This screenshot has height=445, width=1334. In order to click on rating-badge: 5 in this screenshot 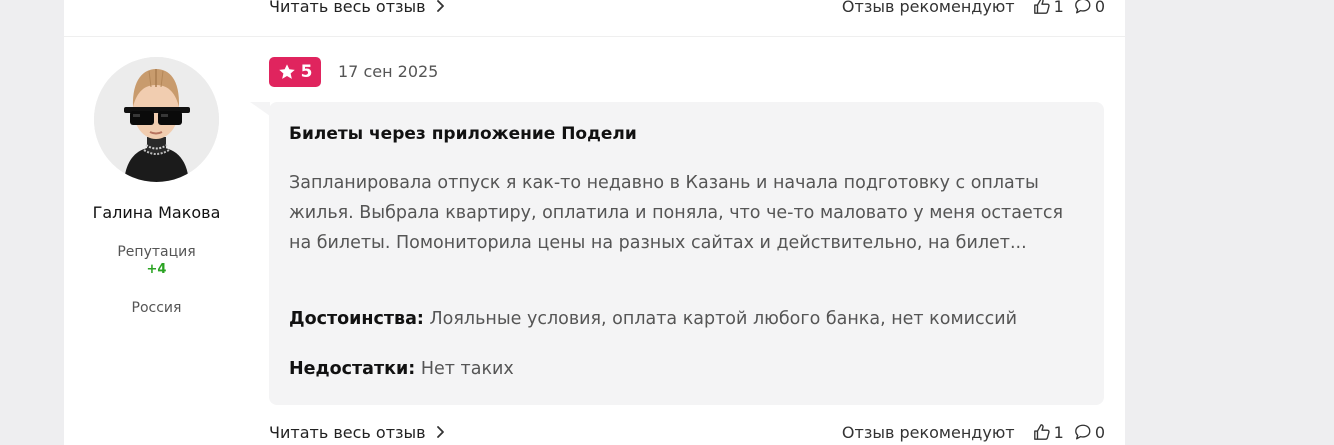, I will do `click(295, 72)`.